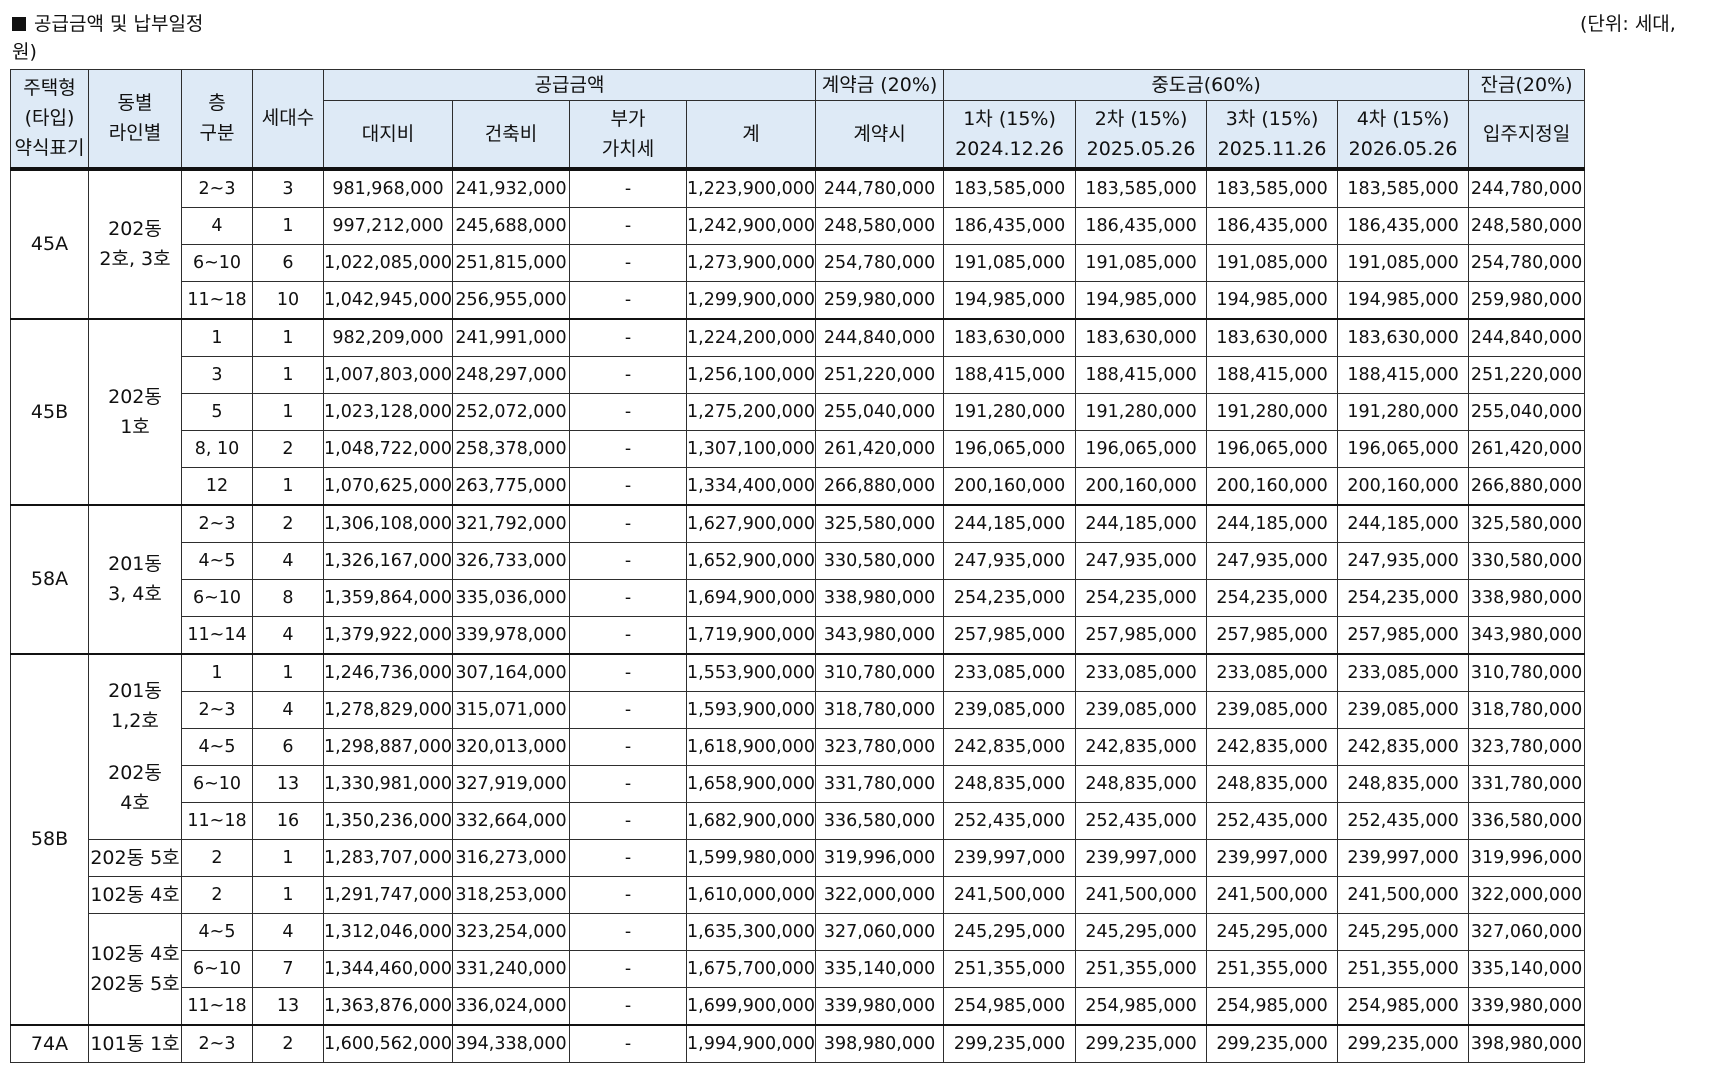 The image size is (1719, 1088). I want to click on units-cell: 7, so click(288, 968).